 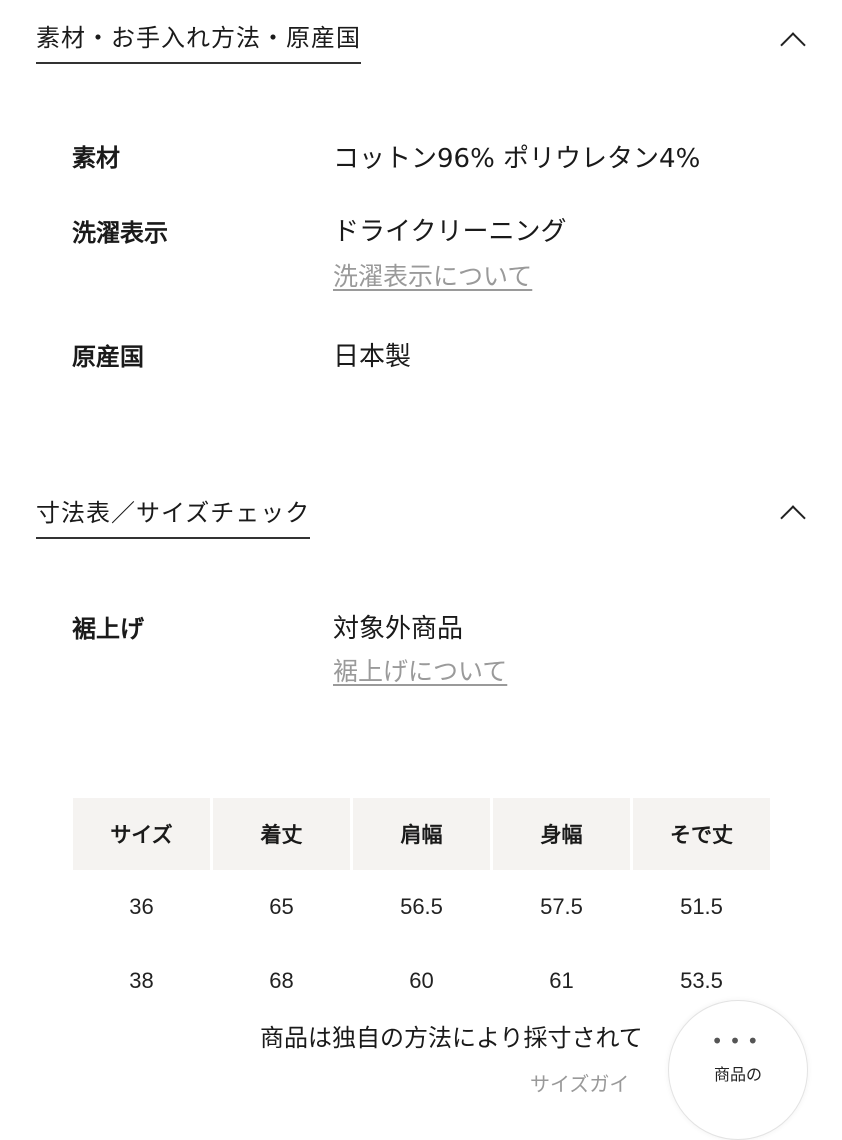 I want to click on washing-label: 洗濯表示, so click(x=120, y=233).